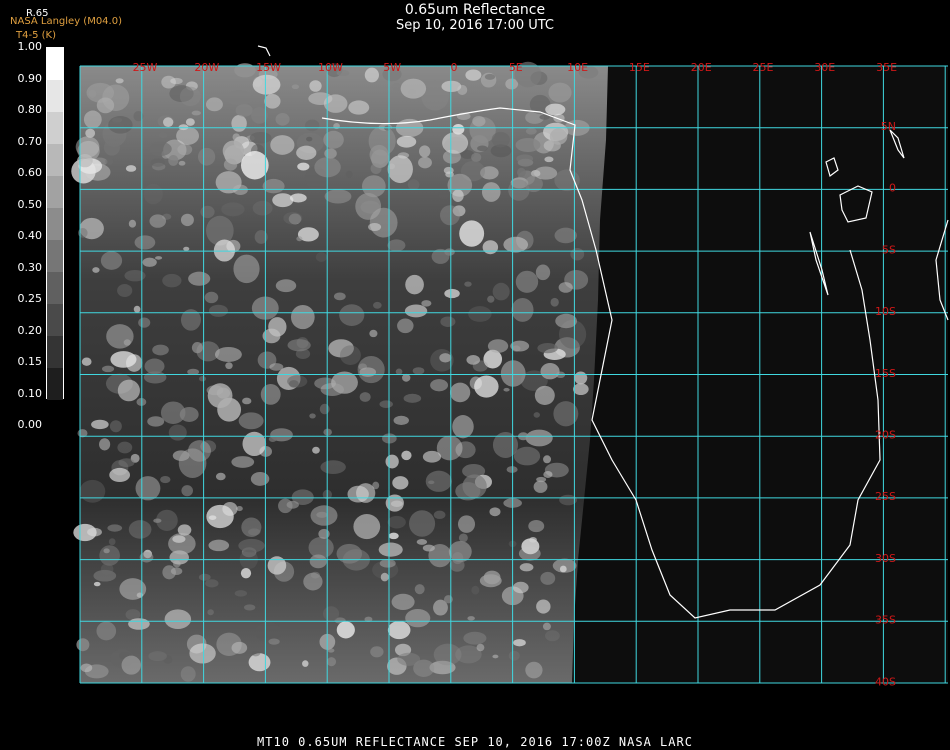 The image size is (950, 750). What do you see at coordinates (268, 67) in the screenshot?
I see `longitude-label: 15W` at bounding box center [268, 67].